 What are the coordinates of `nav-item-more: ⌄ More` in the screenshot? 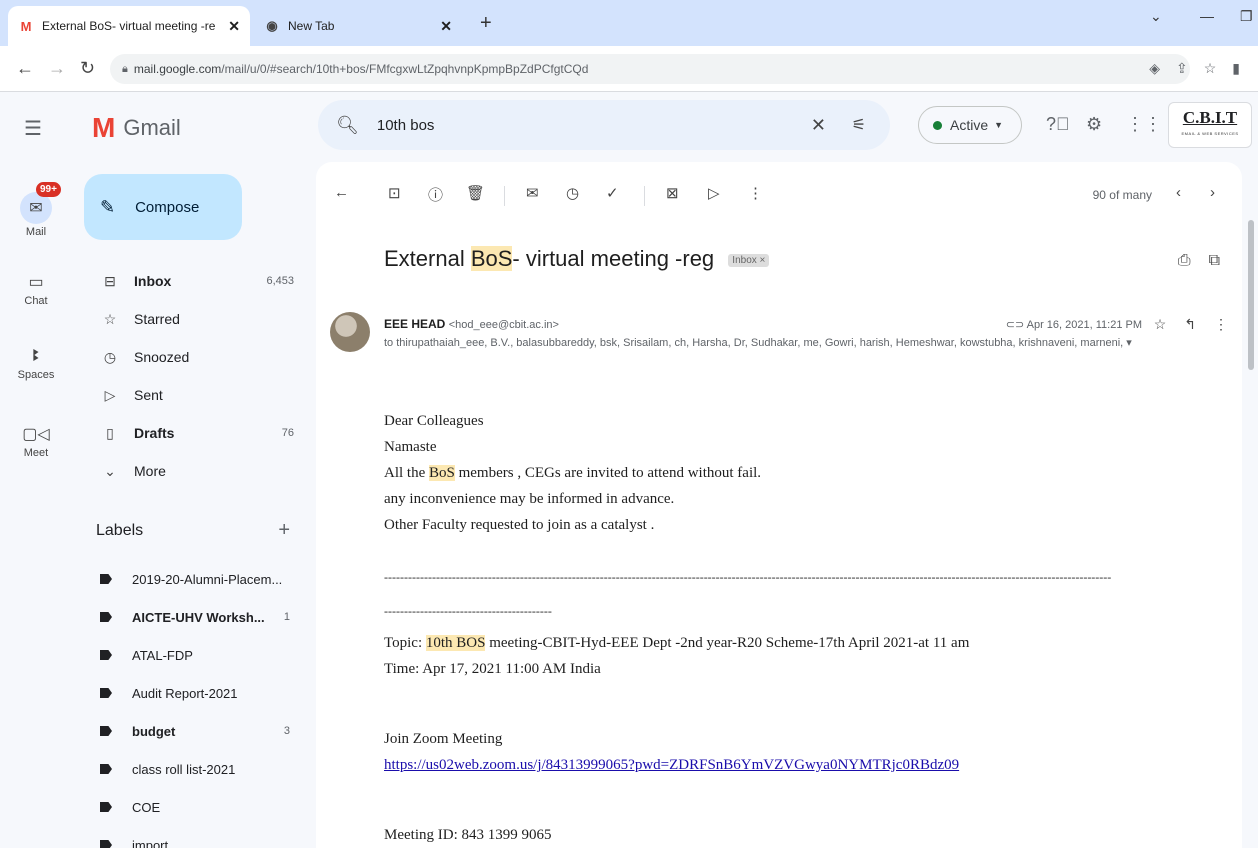 It's located at (194, 471).